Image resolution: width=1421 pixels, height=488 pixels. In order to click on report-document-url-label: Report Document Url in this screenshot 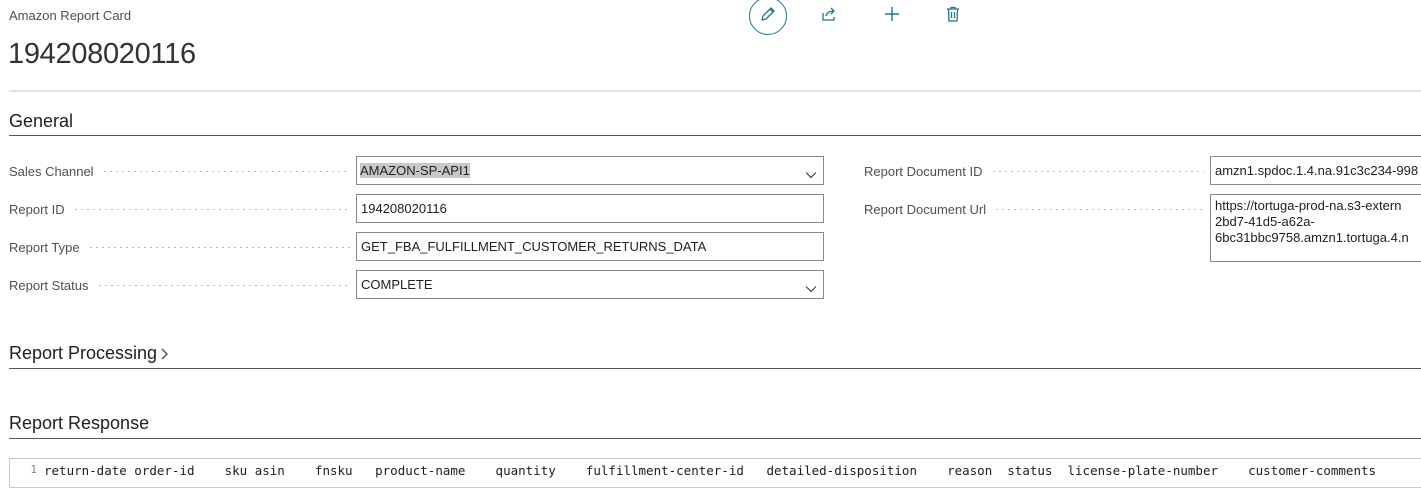, I will do `click(1037, 209)`.